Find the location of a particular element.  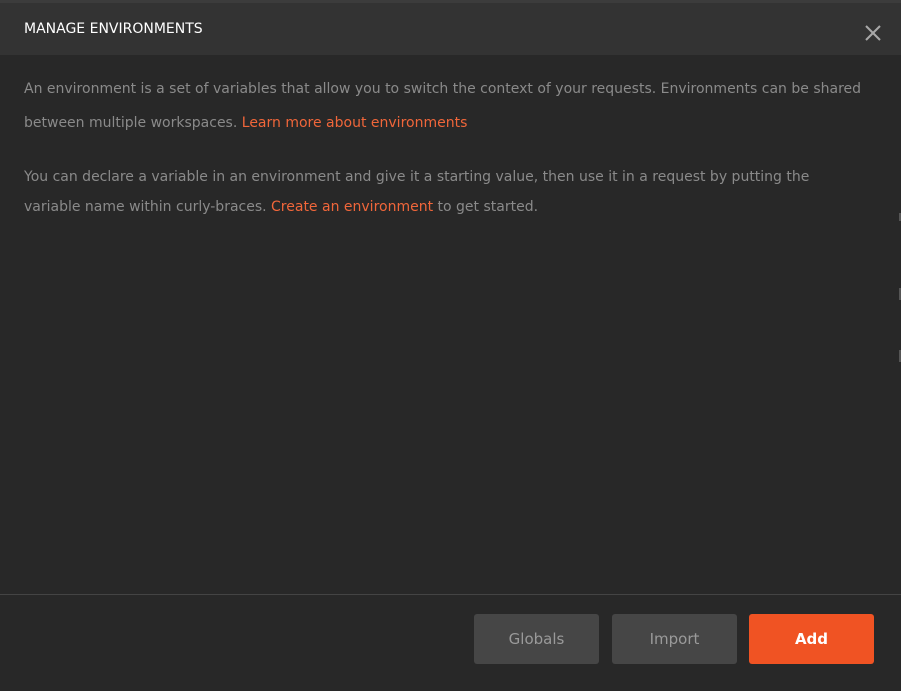

learn-more-link: Learn more about environments is located at coordinates (355, 123).